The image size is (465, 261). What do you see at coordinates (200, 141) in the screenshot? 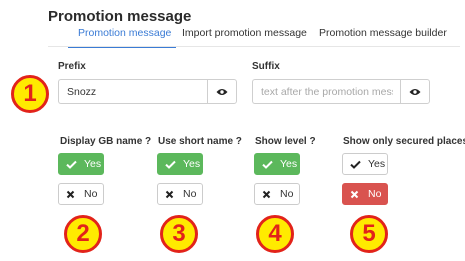
I see `use-short-name-label: Use short name ?` at bounding box center [200, 141].